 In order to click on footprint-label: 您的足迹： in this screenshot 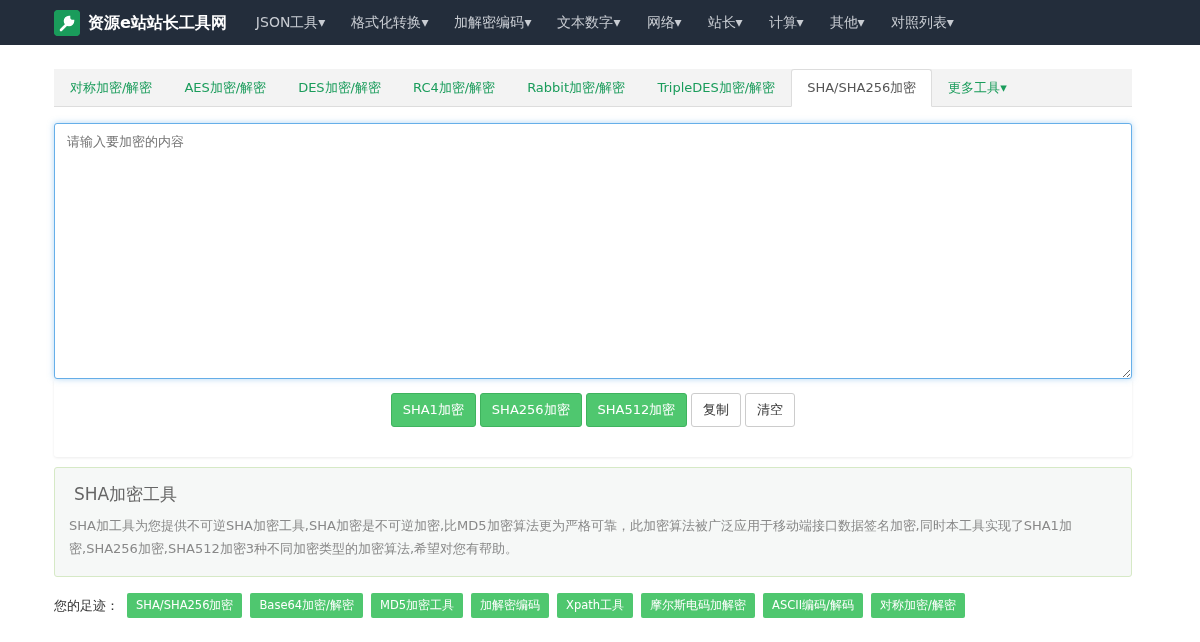, I will do `click(86, 605)`.